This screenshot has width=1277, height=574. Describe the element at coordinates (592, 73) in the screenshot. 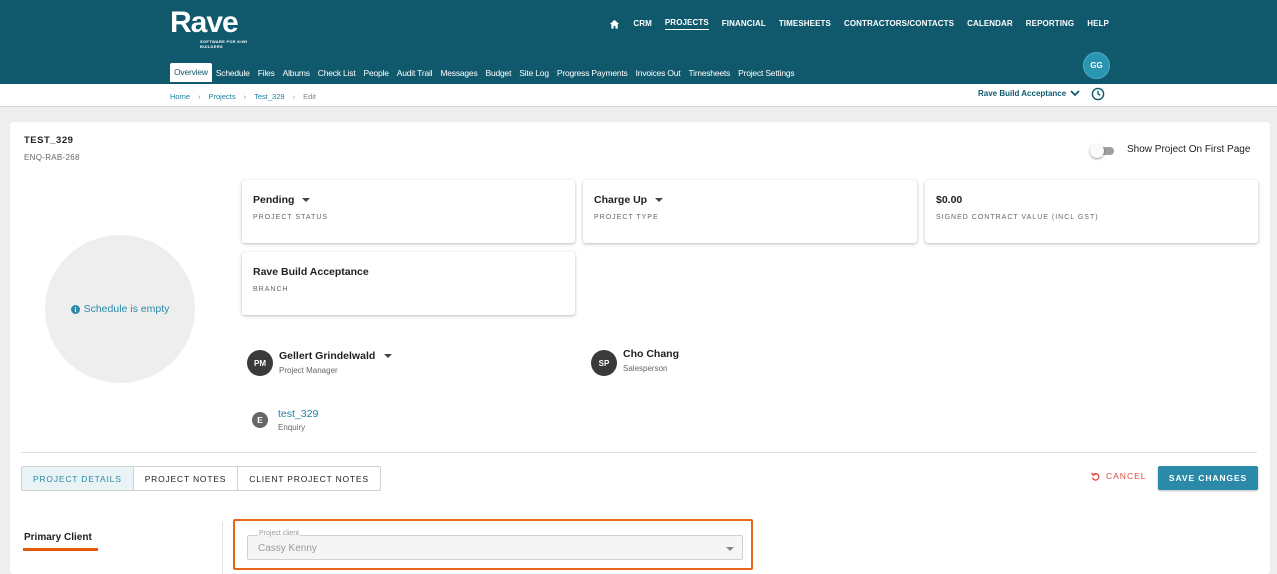

I see `subnav-progress-payments: Progress Payments` at that location.